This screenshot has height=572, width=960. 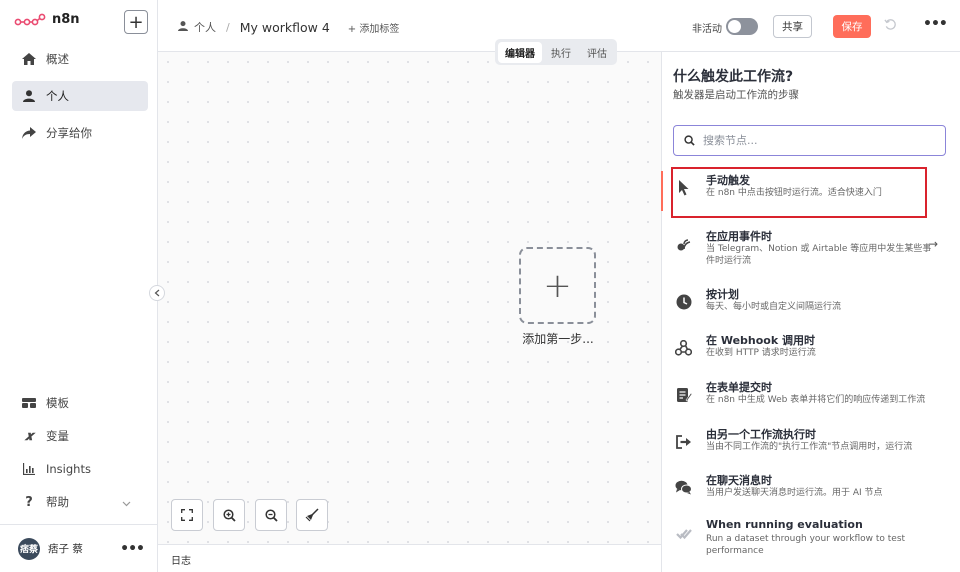 What do you see at coordinates (935, 24) in the screenshot?
I see `more-options-button: •••` at bounding box center [935, 24].